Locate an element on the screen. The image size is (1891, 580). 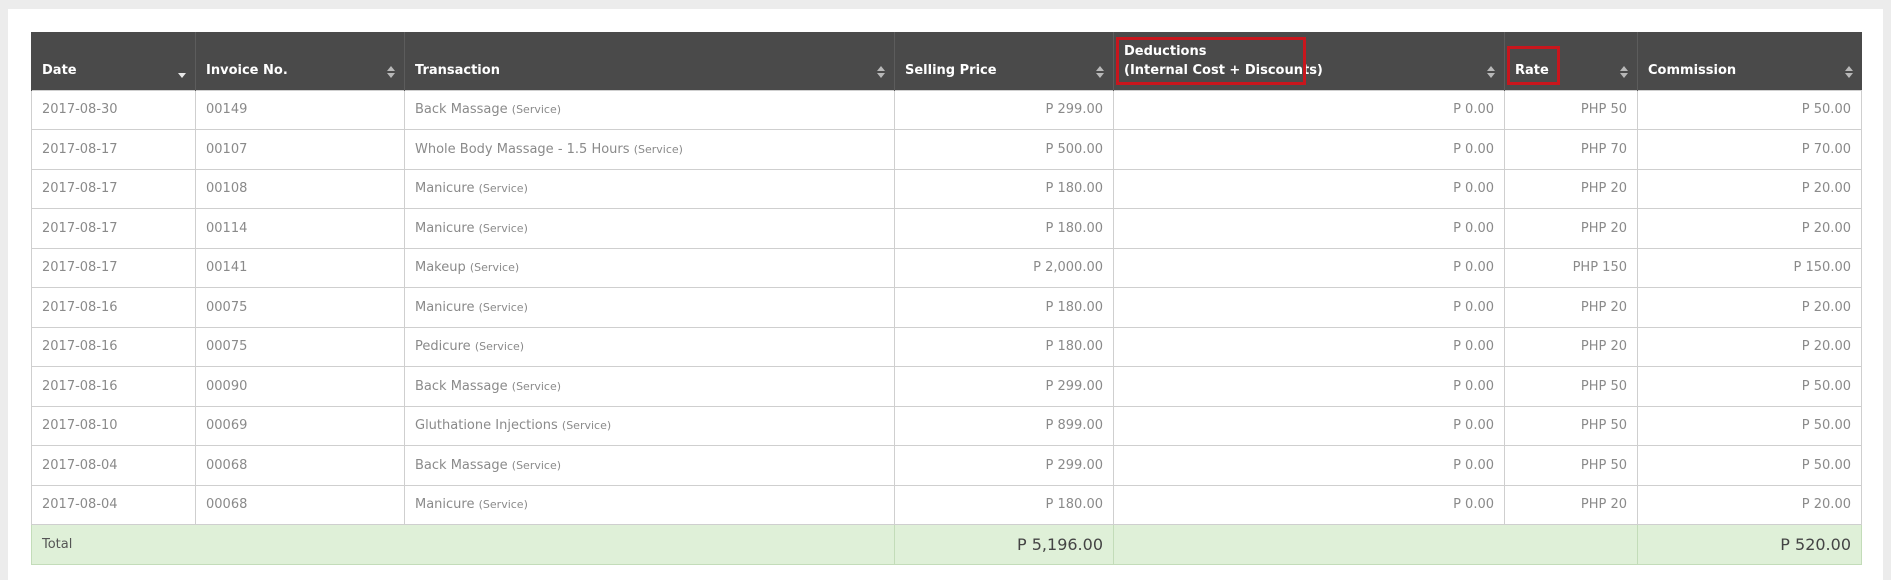
column-header-invoice: Invoice No. is located at coordinates (300, 61).